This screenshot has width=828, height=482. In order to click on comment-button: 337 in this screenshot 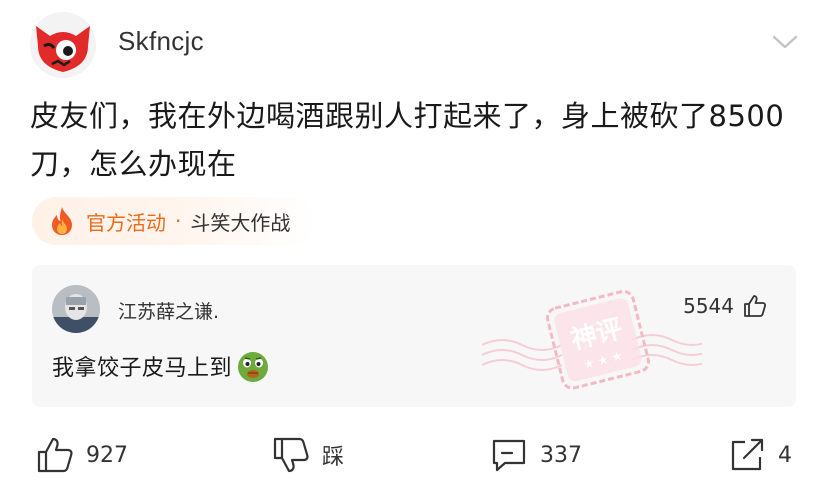, I will do `click(536, 455)`.